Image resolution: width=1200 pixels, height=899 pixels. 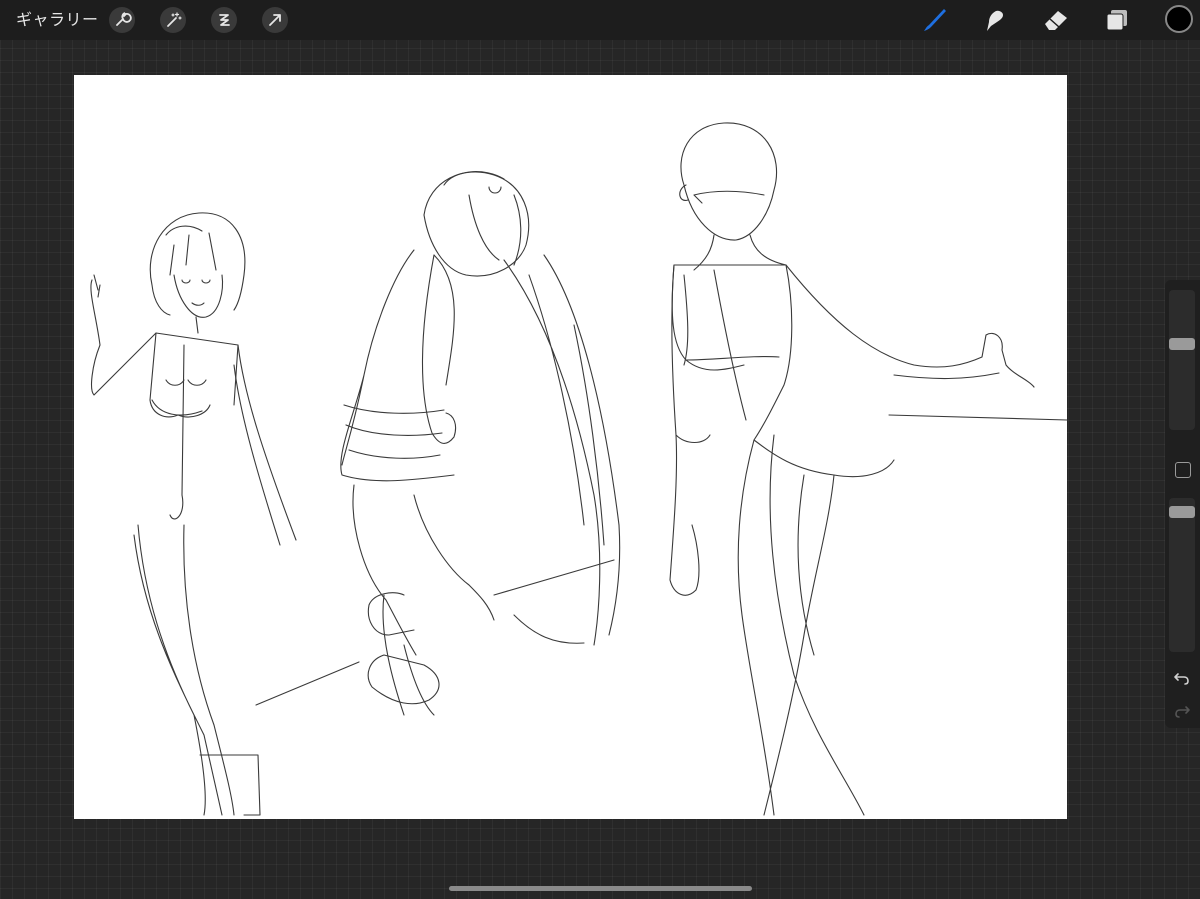 I want to click on figure-3-head, so click(x=729, y=181).